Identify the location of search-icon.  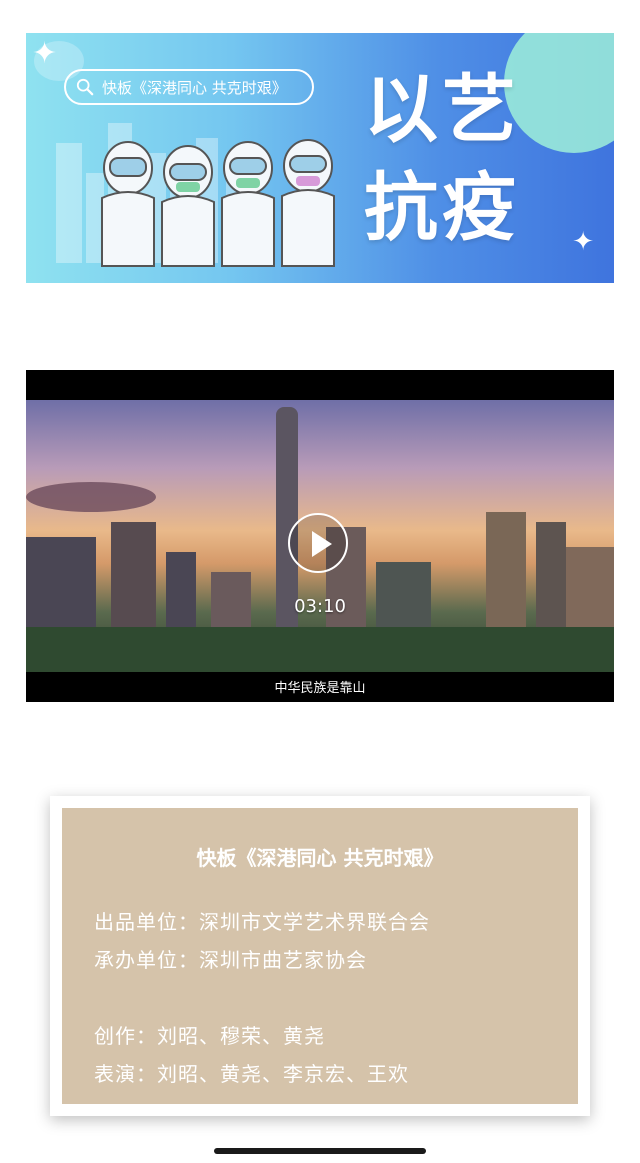
(85, 87).